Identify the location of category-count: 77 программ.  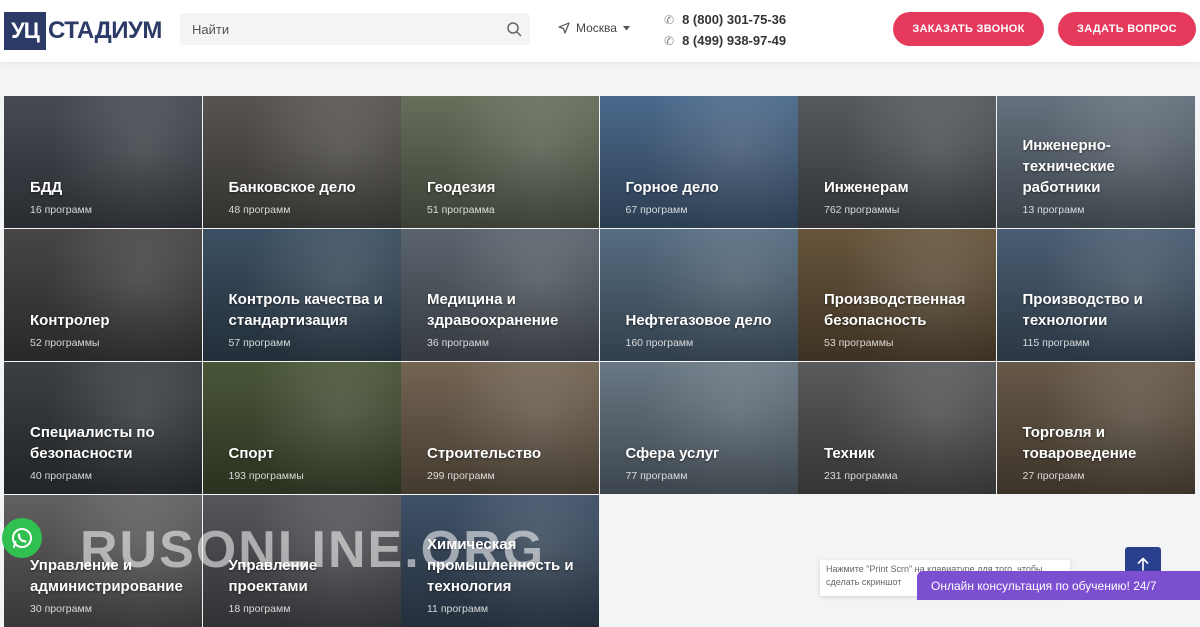
(656, 476).